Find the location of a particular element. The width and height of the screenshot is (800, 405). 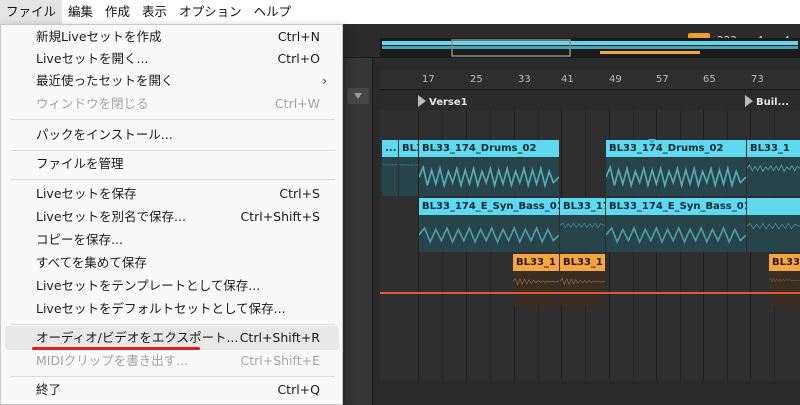

bar-number: 65 is located at coordinates (709, 79).